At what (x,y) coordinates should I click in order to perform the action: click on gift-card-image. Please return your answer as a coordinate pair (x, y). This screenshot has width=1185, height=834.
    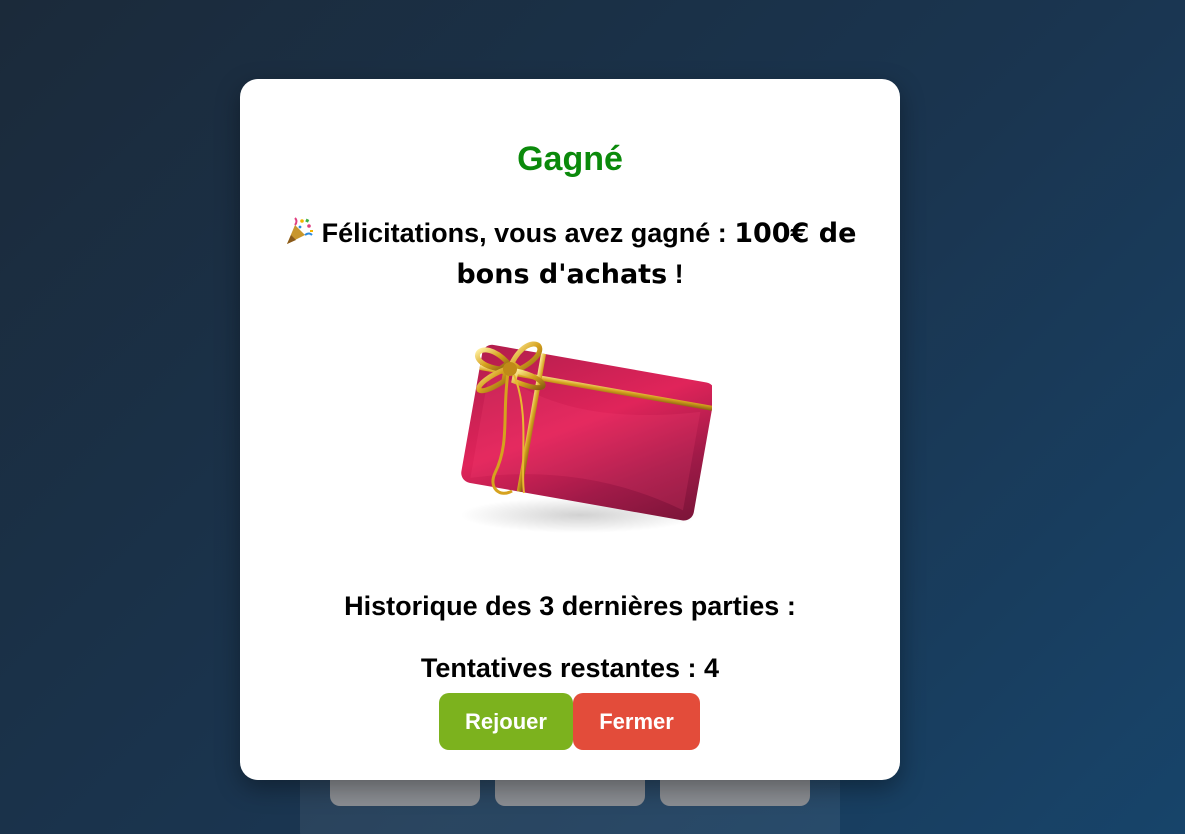
    Looking at the image, I should click on (577, 432).